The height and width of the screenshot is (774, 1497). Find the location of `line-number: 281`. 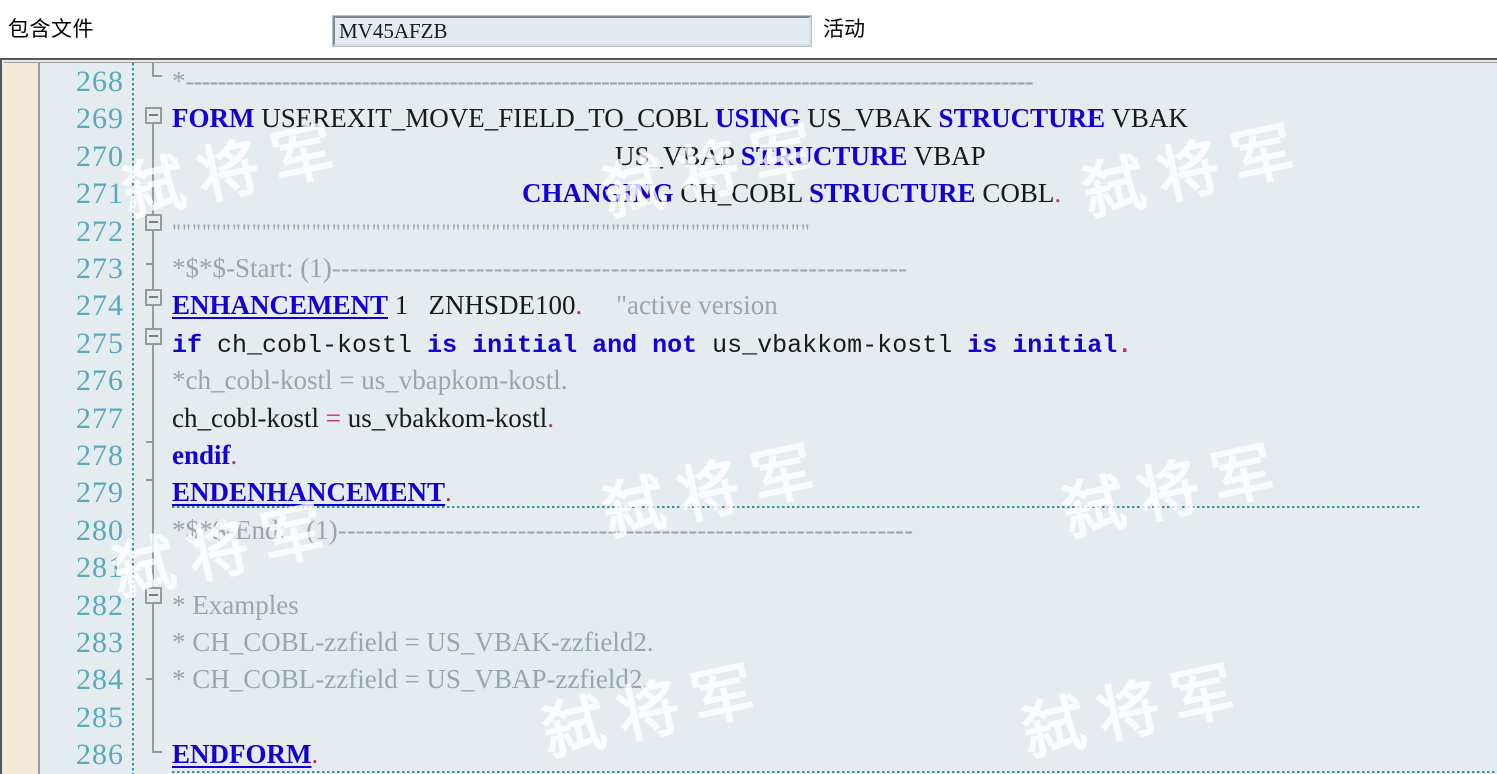

line-number: 281 is located at coordinates (100, 568).